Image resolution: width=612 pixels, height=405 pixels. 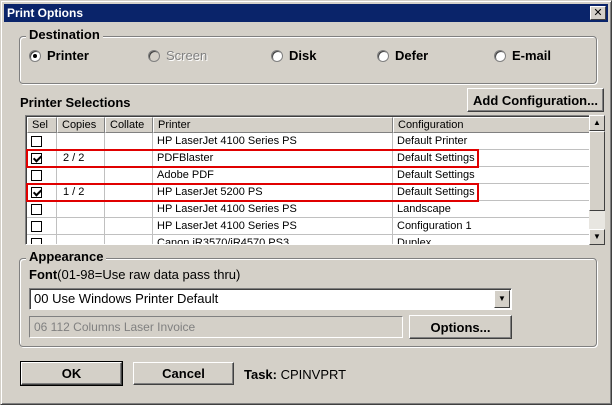 What do you see at coordinates (45, 13) in the screenshot?
I see `window-title: Print Options` at bounding box center [45, 13].